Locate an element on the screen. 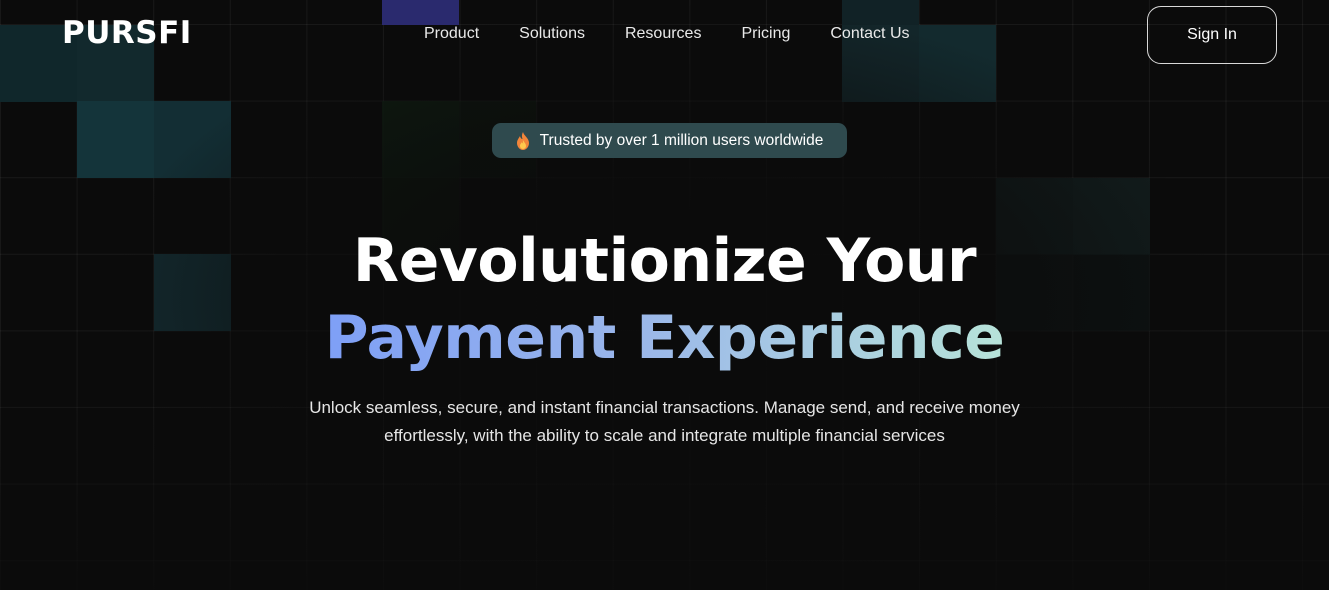  nav-solutions: Solutions is located at coordinates (552, 34).